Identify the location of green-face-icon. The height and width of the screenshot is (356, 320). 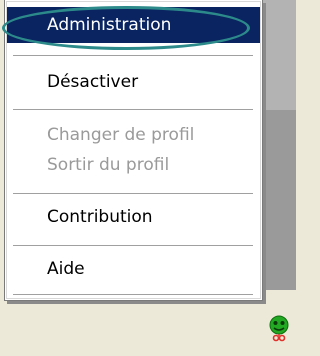
(279, 329).